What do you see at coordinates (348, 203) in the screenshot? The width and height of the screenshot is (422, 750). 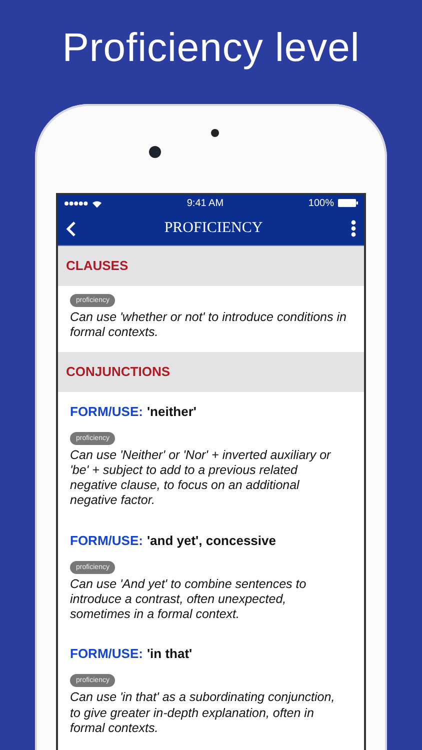 I see `battery-icon` at bounding box center [348, 203].